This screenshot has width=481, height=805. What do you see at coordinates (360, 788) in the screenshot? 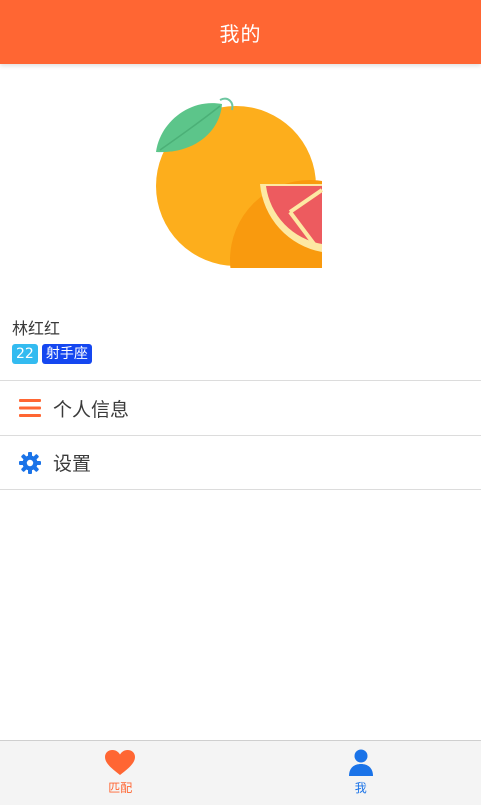
I see `tab-label: 我` at bounding box center [360, 788].